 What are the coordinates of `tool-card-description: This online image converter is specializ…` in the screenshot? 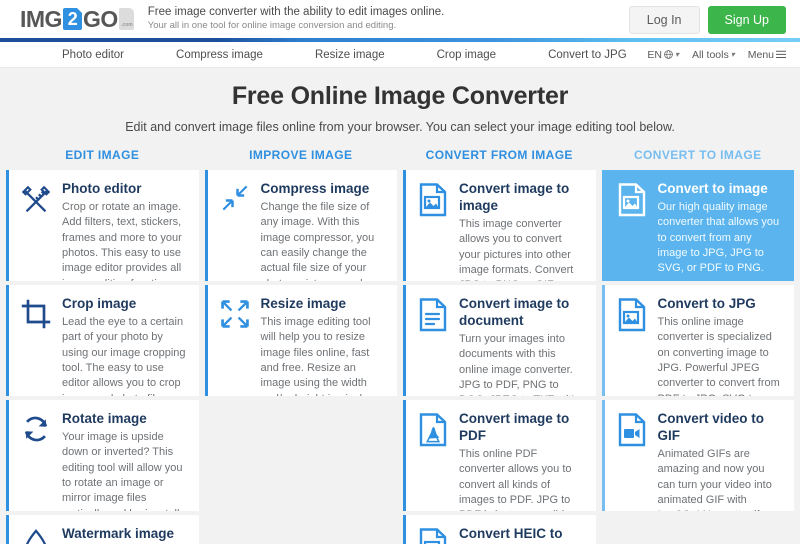 It's located at (718, 355).